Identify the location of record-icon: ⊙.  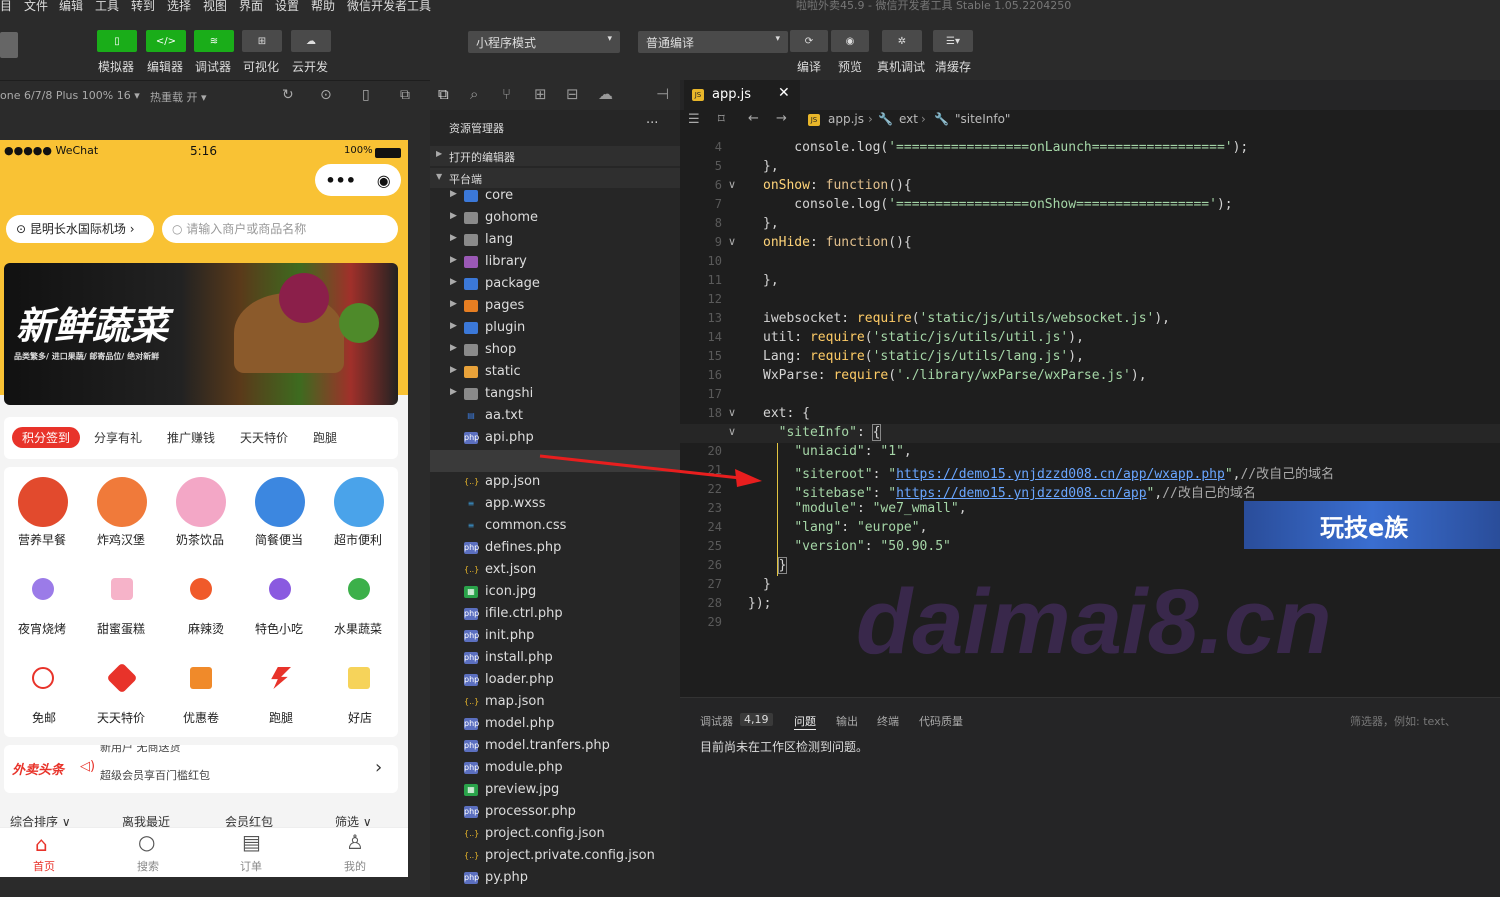
(326, 95).